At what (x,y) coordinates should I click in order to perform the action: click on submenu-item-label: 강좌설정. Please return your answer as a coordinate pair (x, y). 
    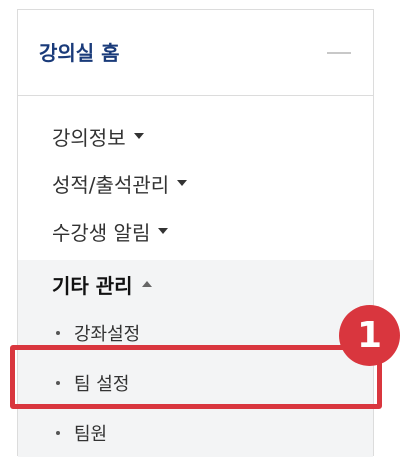
    Looking at the image, I should click on (107, 334).